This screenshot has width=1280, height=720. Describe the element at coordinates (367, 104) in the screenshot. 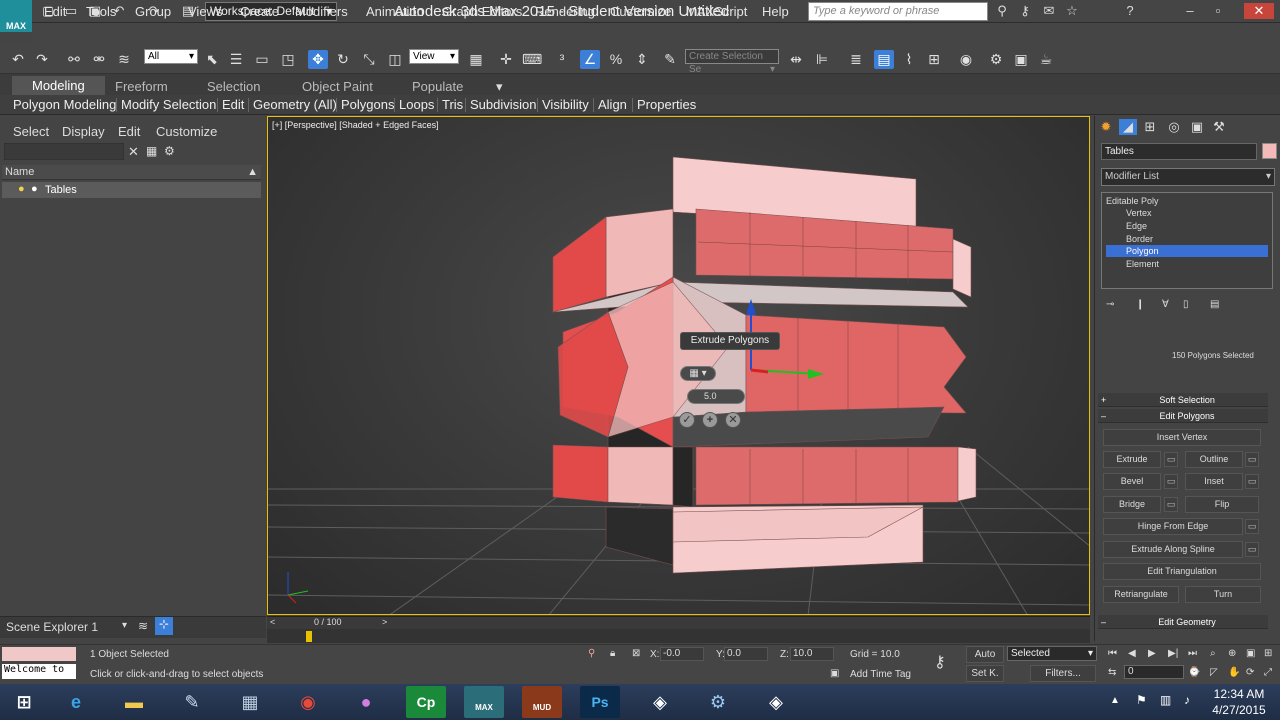

I see `ribbon-polygons: Polygons` at that location.